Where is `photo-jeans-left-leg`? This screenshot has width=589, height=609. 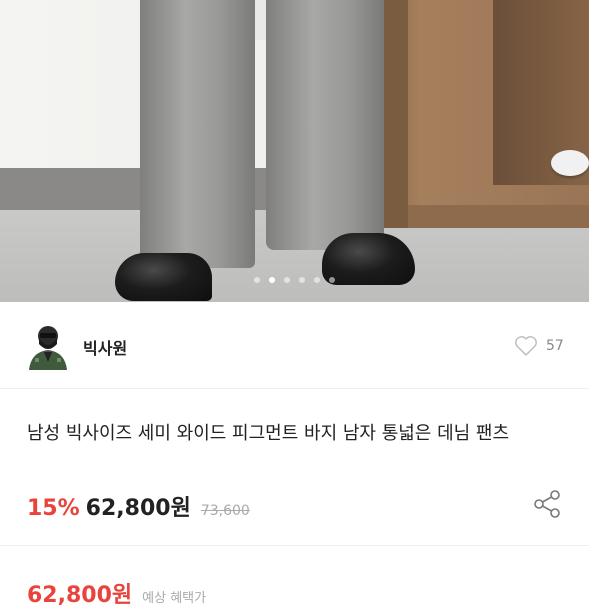
photo-jeans-left-leg is located at coordinates (197, 134).